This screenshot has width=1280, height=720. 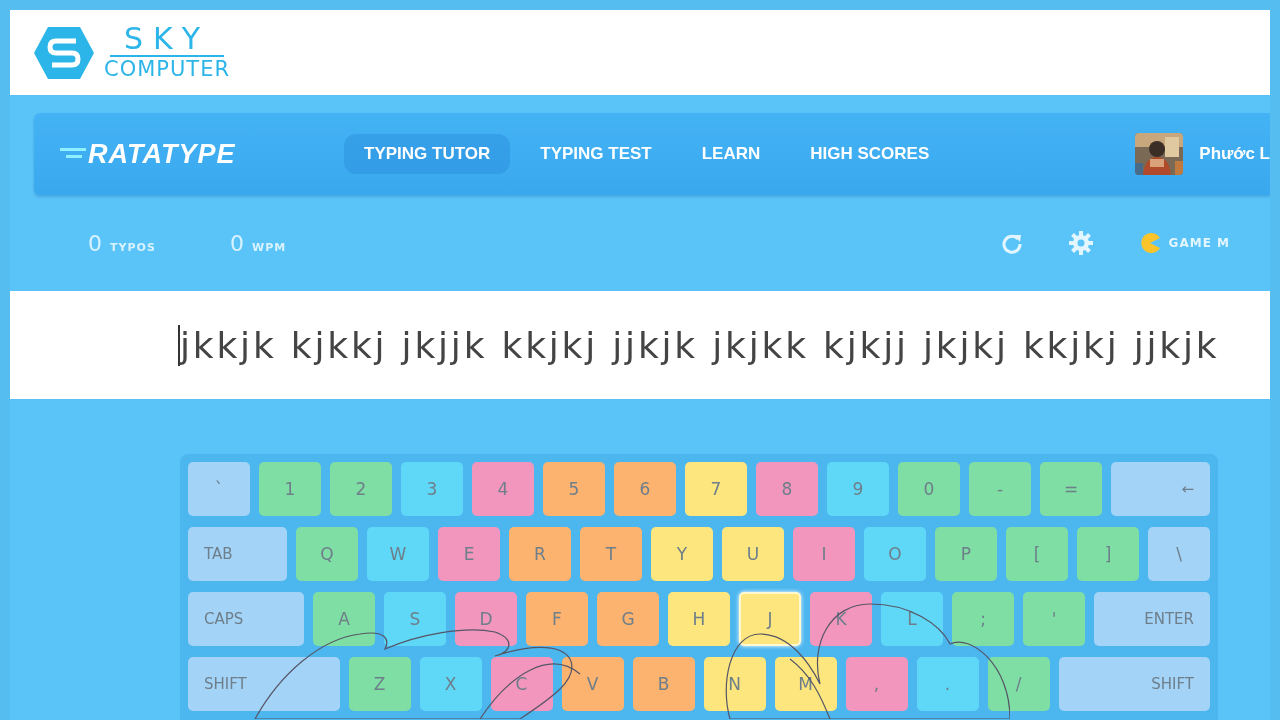 What do you see at coordinates (1018, 684) in the screenshot?
I see `keyboard-key: /` at bounding box center [1018, 684].